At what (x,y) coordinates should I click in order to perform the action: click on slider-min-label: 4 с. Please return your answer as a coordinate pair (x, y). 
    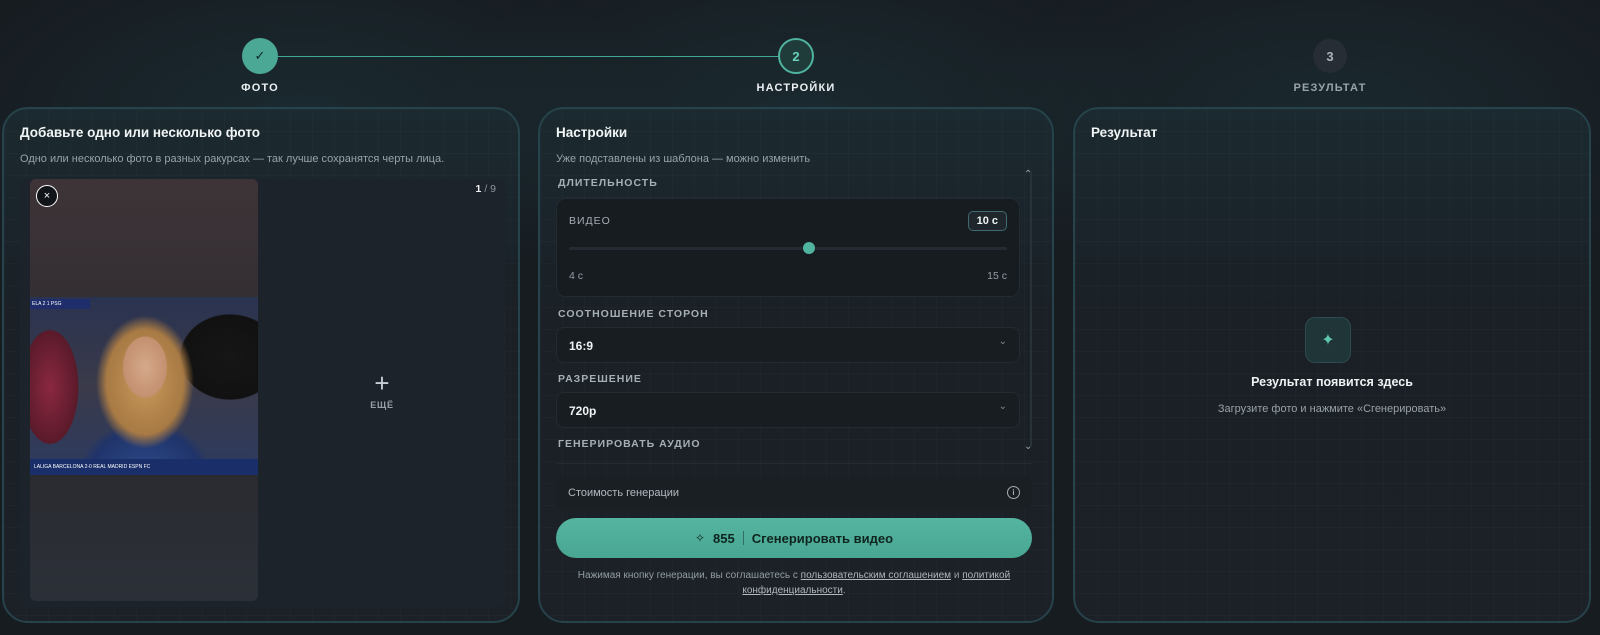
    Looking at the image, I should click on (576, 276).